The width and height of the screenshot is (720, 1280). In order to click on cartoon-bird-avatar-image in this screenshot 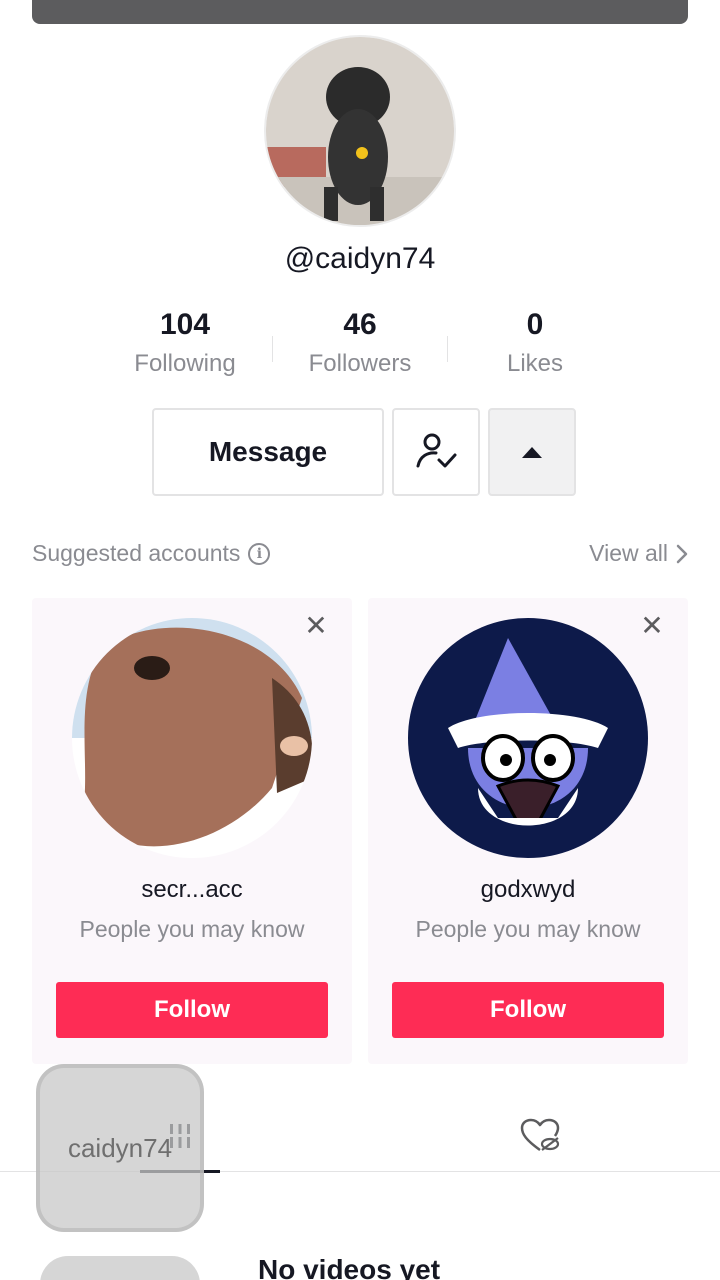, I will do `click(528, 738)`.